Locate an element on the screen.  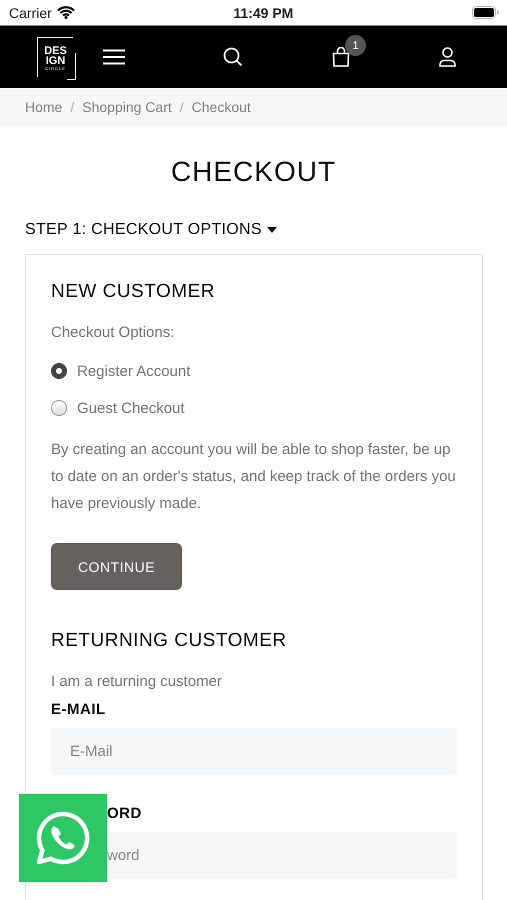
user-icon is located at coordinates (447, 57).